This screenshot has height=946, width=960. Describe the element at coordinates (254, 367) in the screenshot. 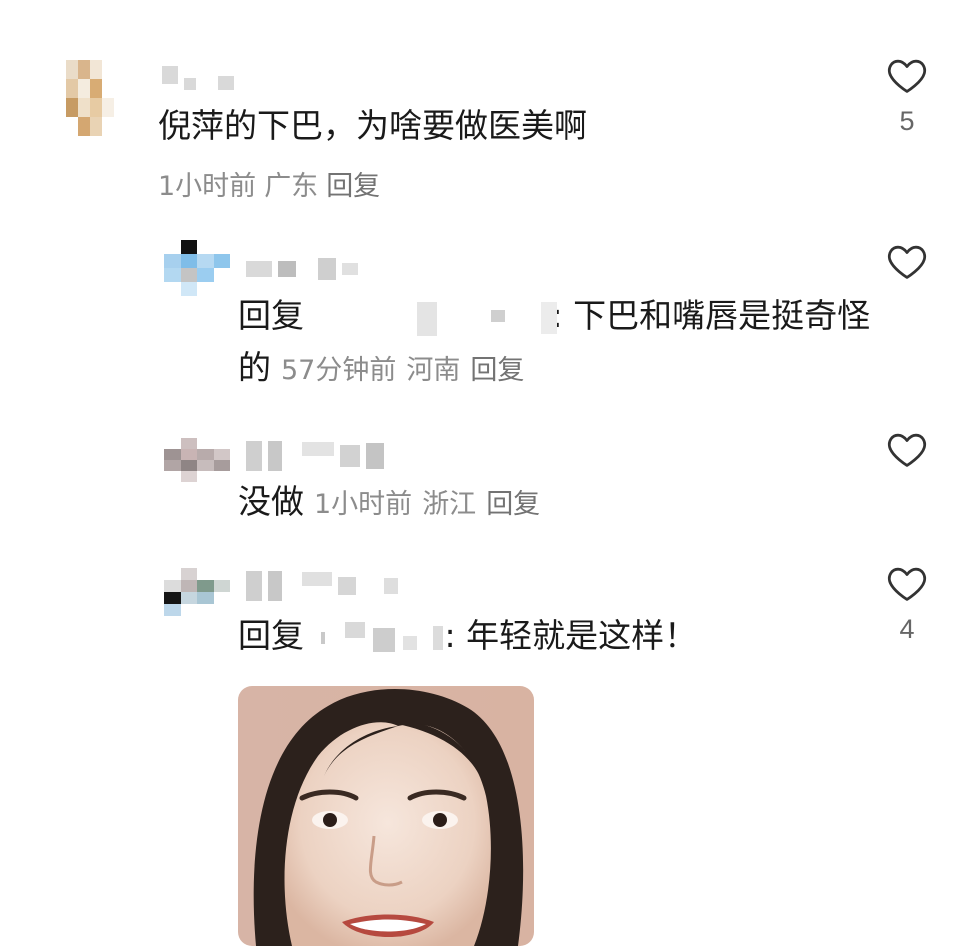

I see `reply-text-continued: 的` at that location.